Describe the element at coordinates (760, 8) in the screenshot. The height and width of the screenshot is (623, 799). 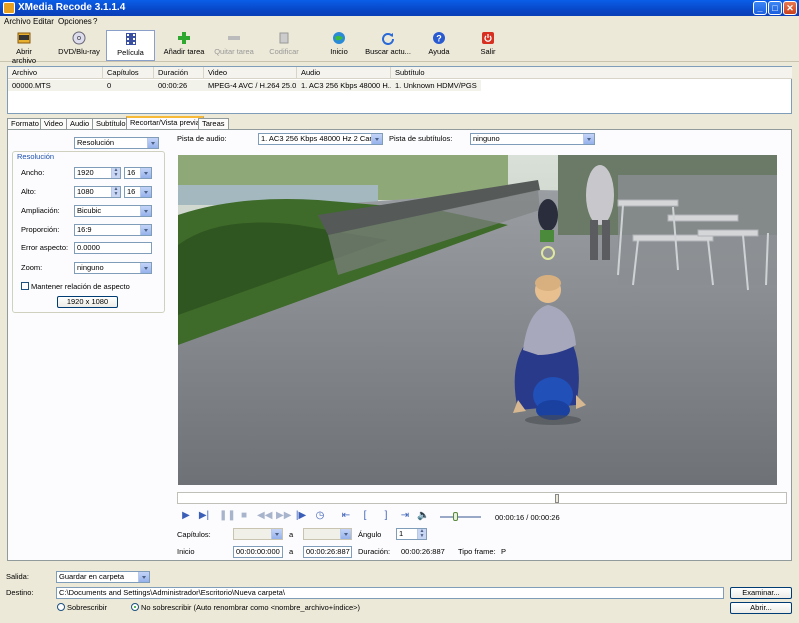
I see `minimize-button: _` at that location.